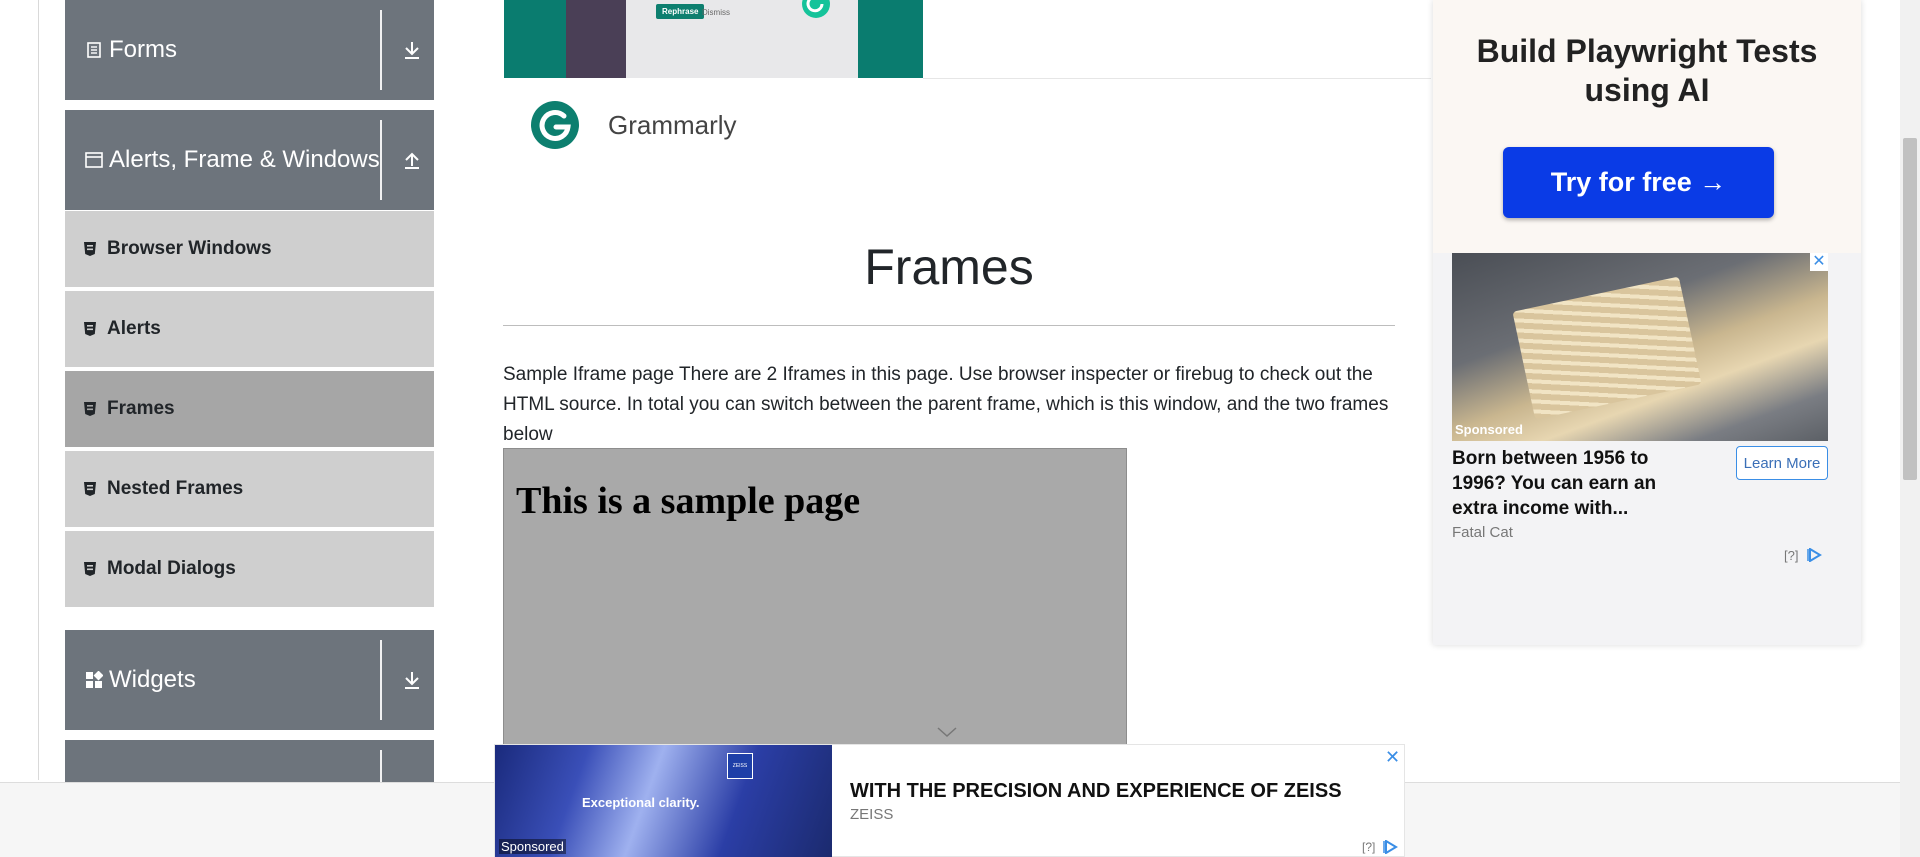 The height and width of the screenshot is (857, 1920). What do you see at coordinates (1607, 348) in the screenshot?
I see `money-image` at bounding box center [1607, 348].